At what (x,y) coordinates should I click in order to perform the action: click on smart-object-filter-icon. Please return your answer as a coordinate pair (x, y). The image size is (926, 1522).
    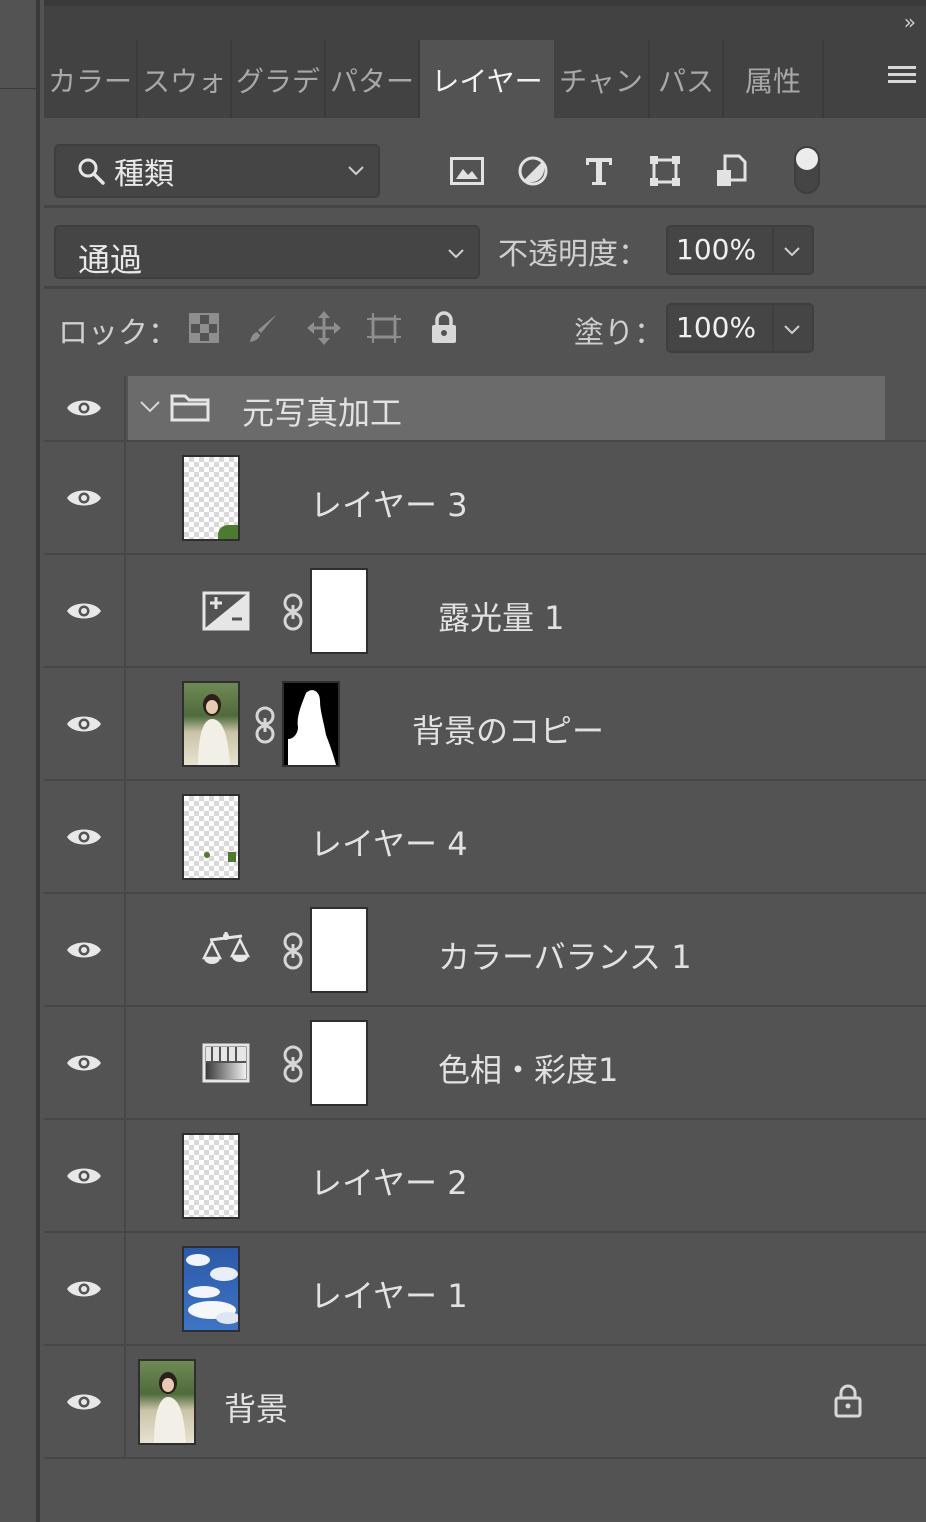
    Looking at the image, I should click on (731, 171).